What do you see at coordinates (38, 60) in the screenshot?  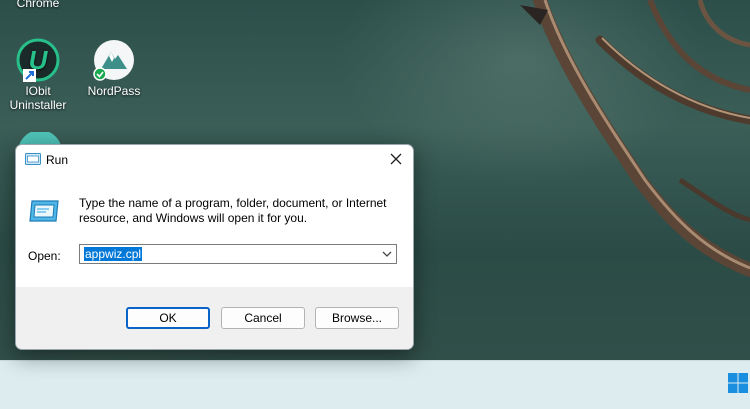 I see `iobit-icon: U` at bounding box center [38, 60].